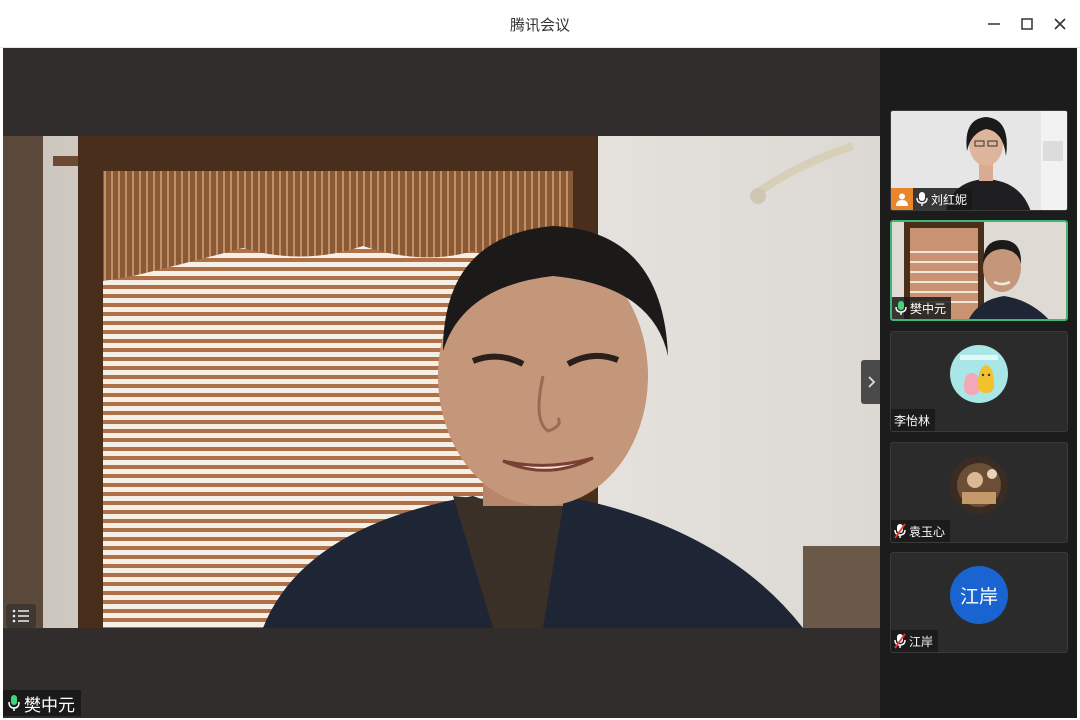 This screenshot has height=720, width=1080. I want to click on participant-label: 李怡林, so click(913, 420).